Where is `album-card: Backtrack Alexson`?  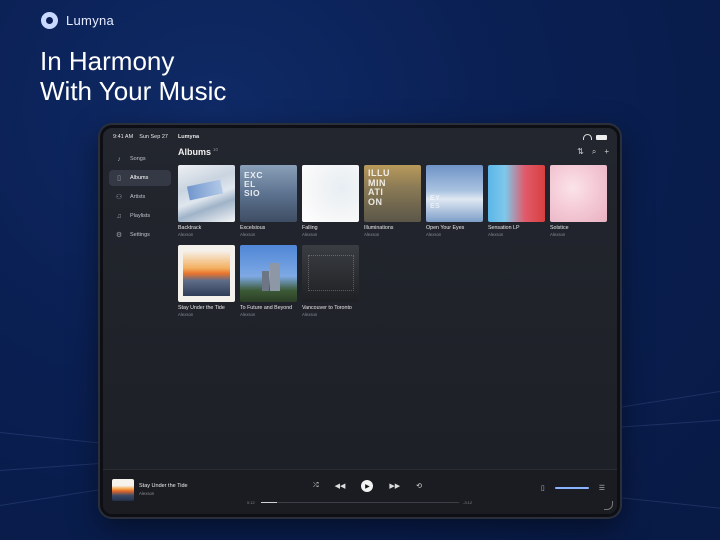
album-card: Backtrack Alexson is located at coordinates (206, 201).